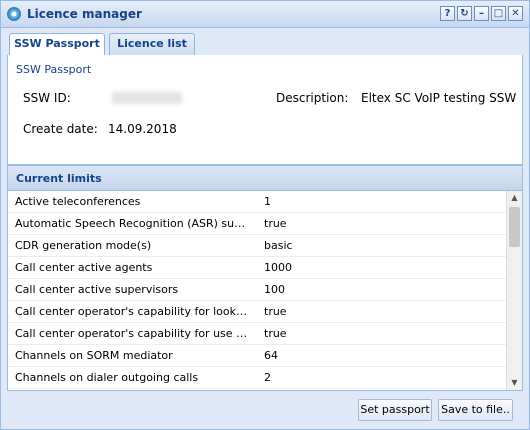  I want to click on tab-ssw-passport: SSW Passport, so click(57, 44).